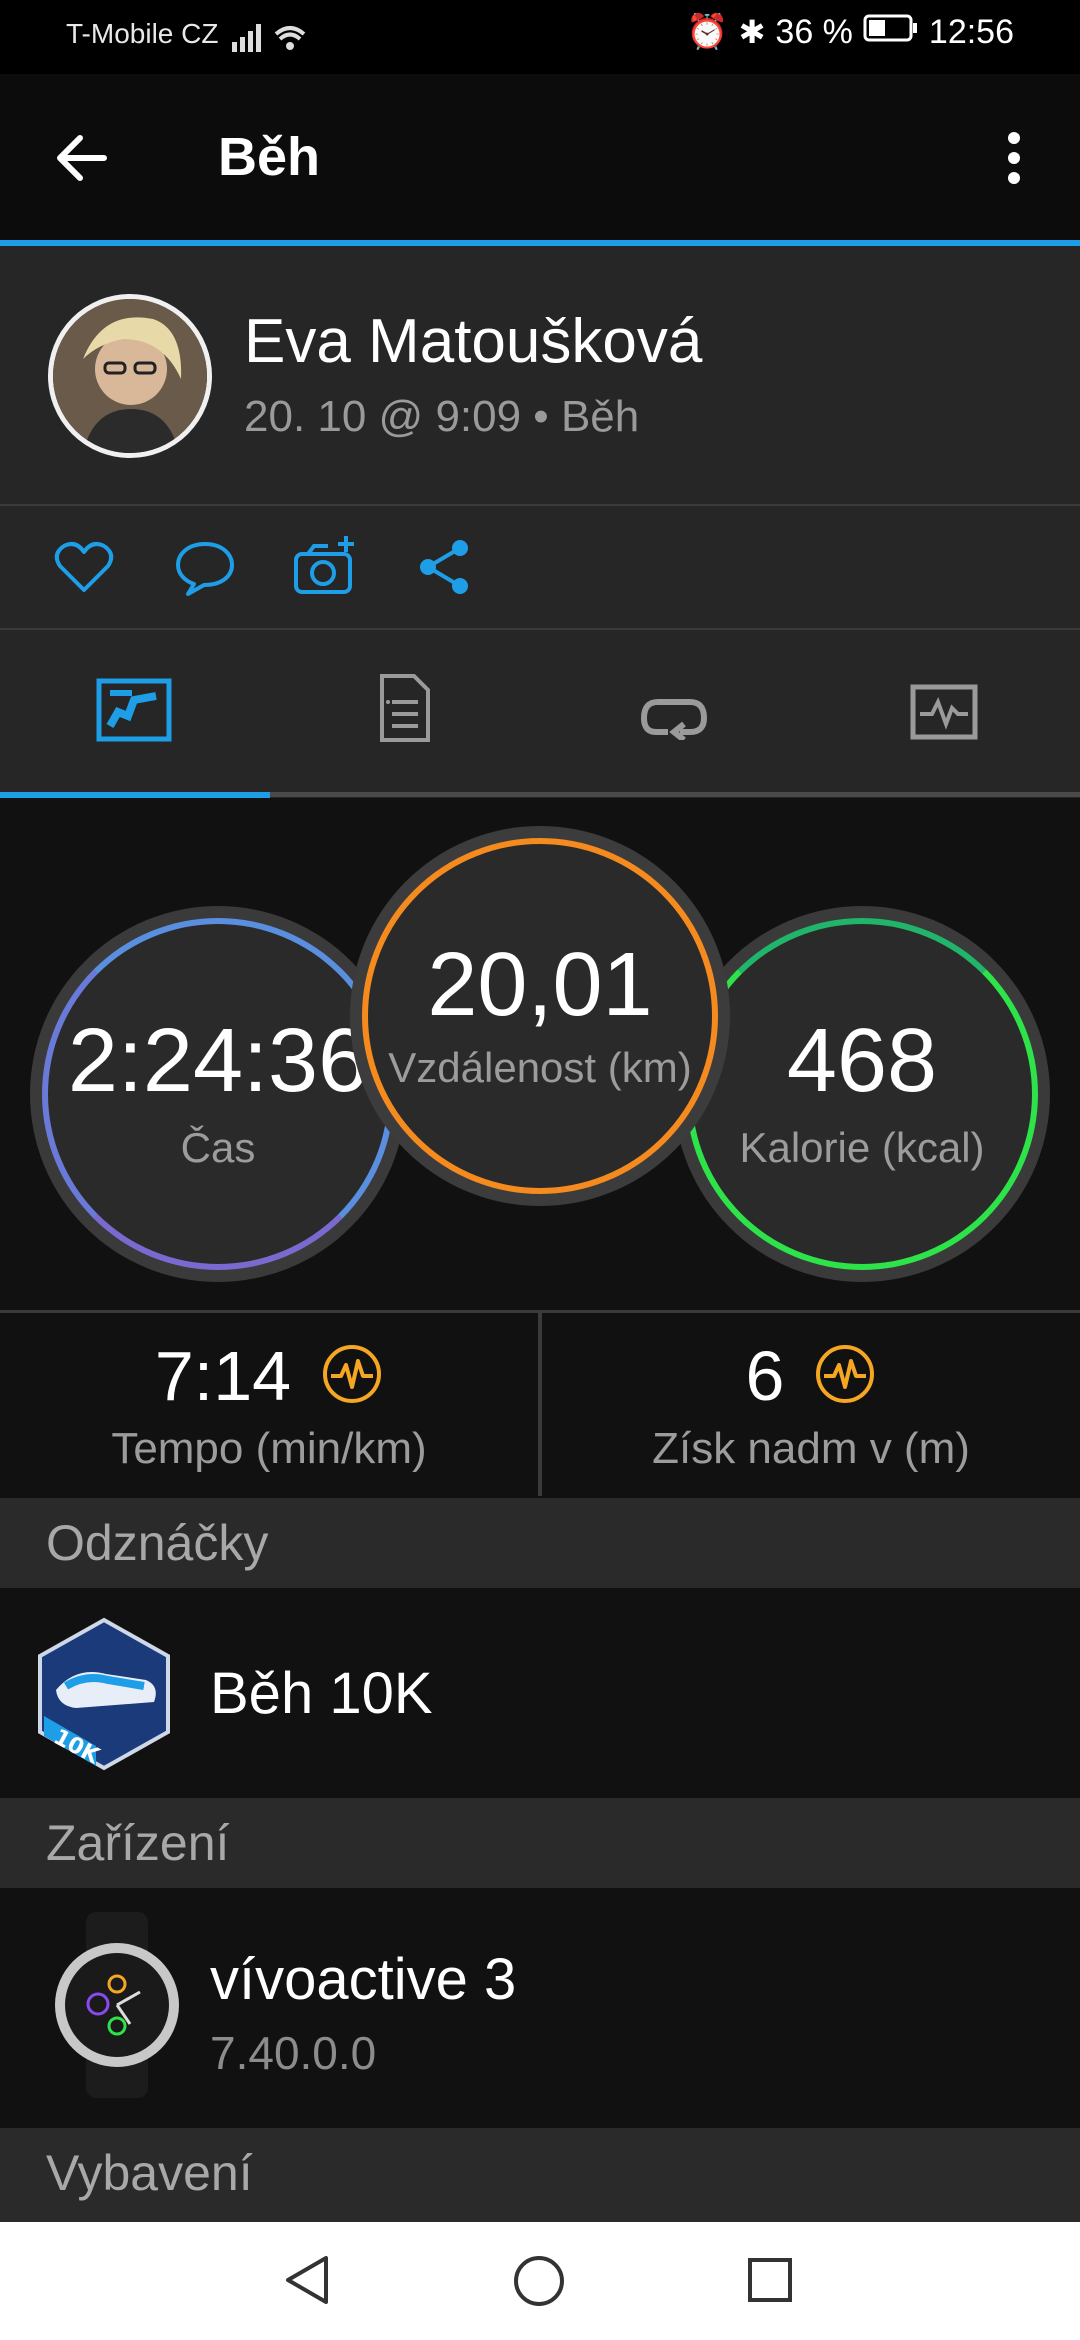 Image resolution: width=1080 pixels, height=2340 pixels. What do you see at coordinates (405, 710) in the screenshot?
I see `tab-details-icon` at bounding box center [405, 710].